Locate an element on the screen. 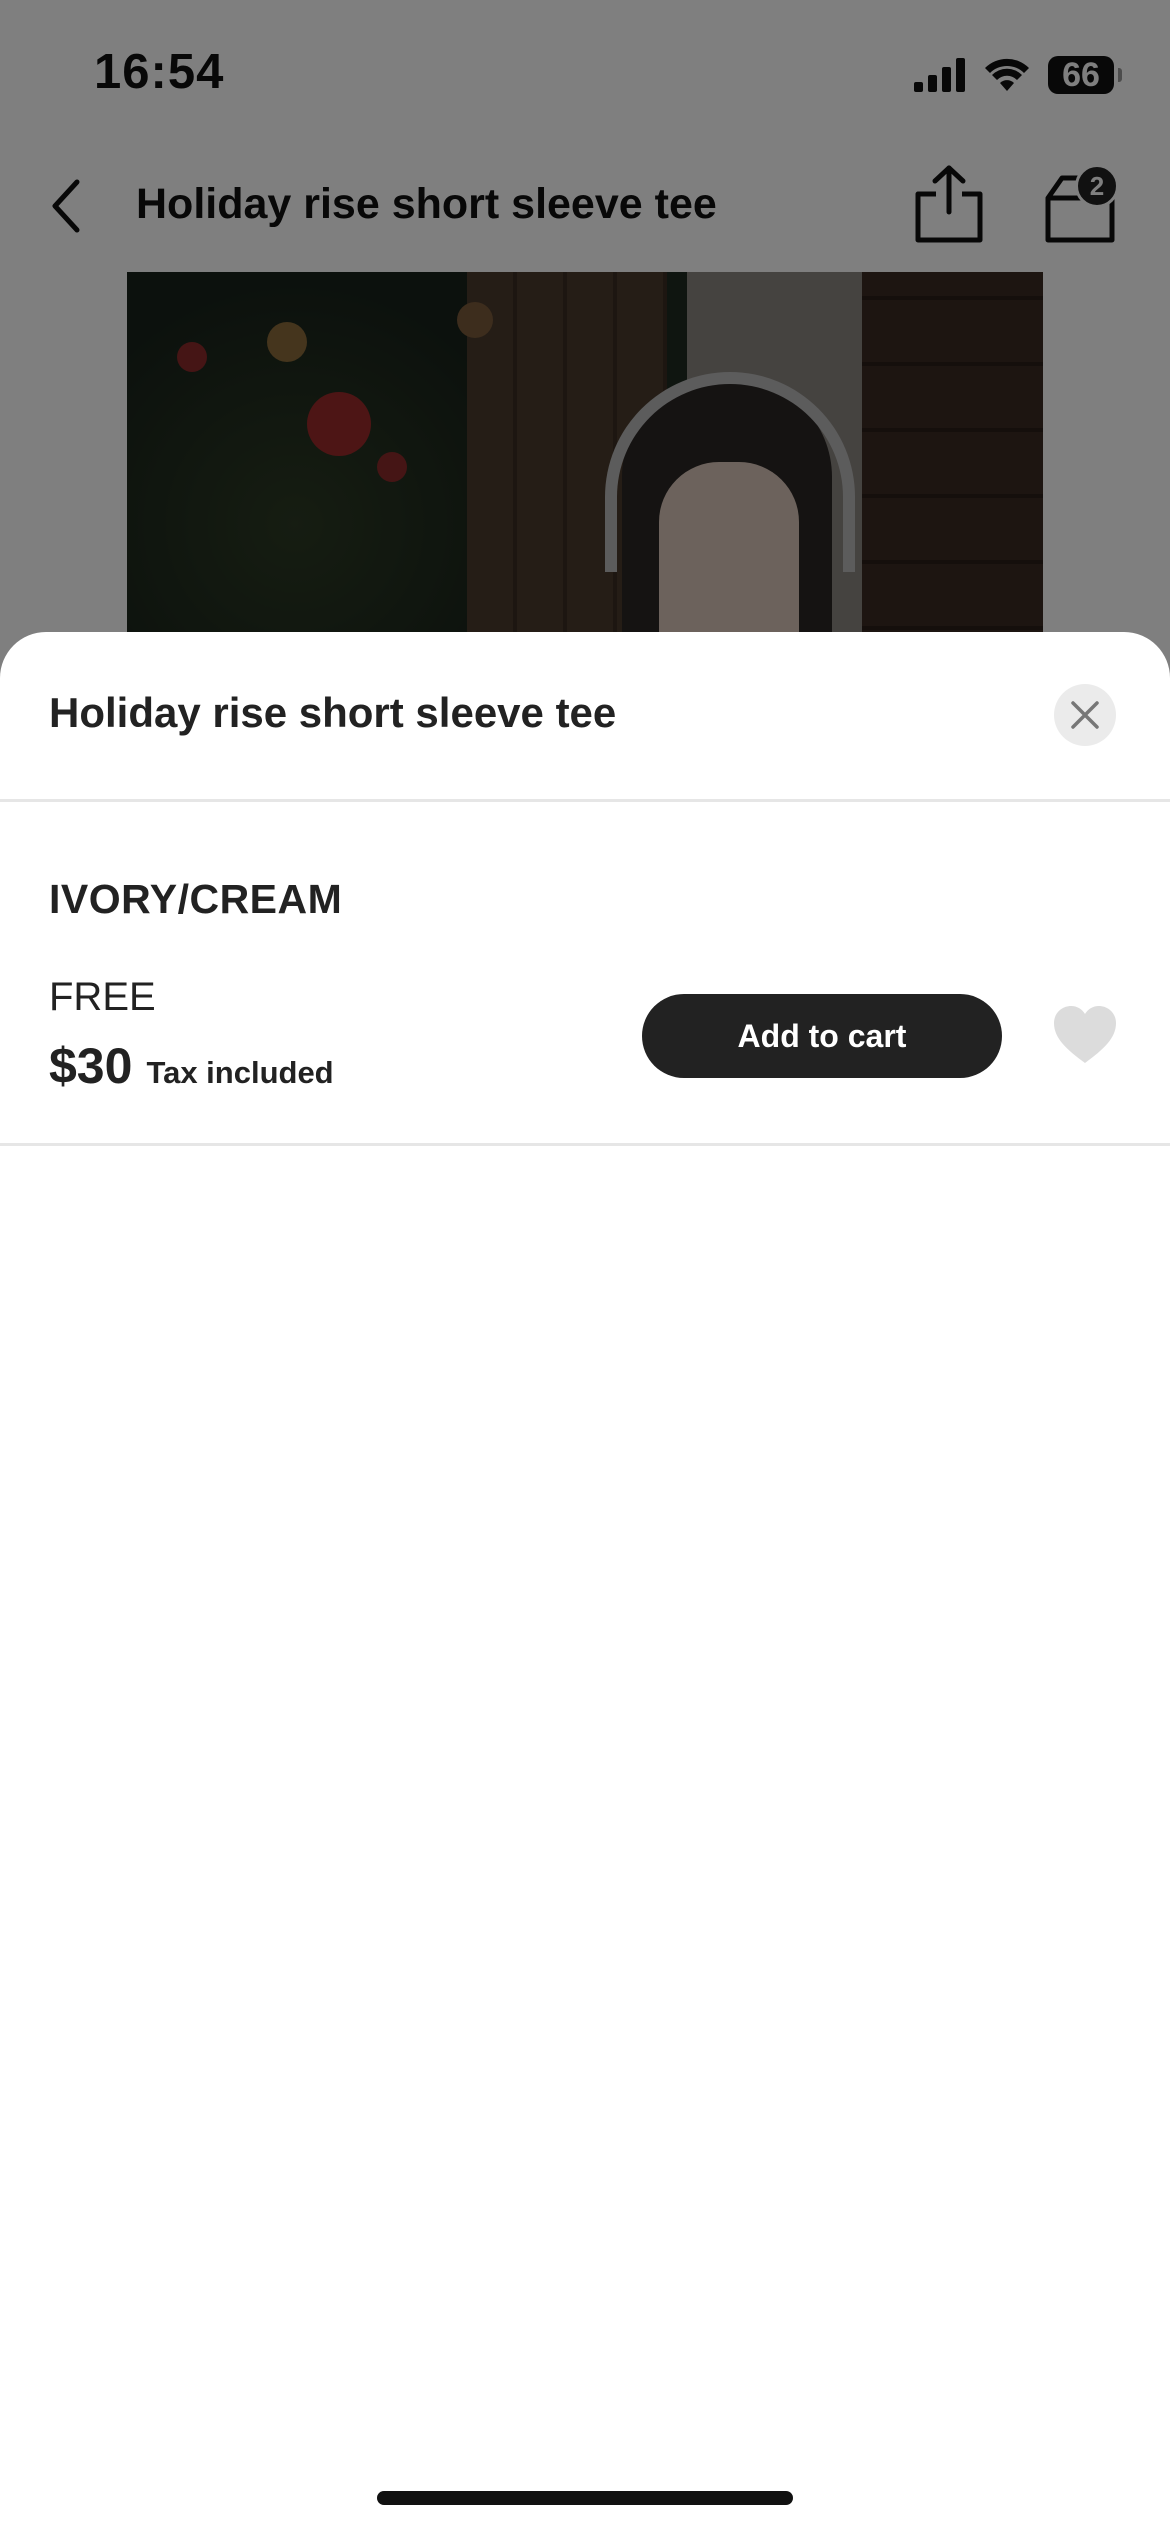 Image resolution: width=1170 pixels, height=2532 pixels. price-row: $30 Tax included is located at coordinates (191, 1066).